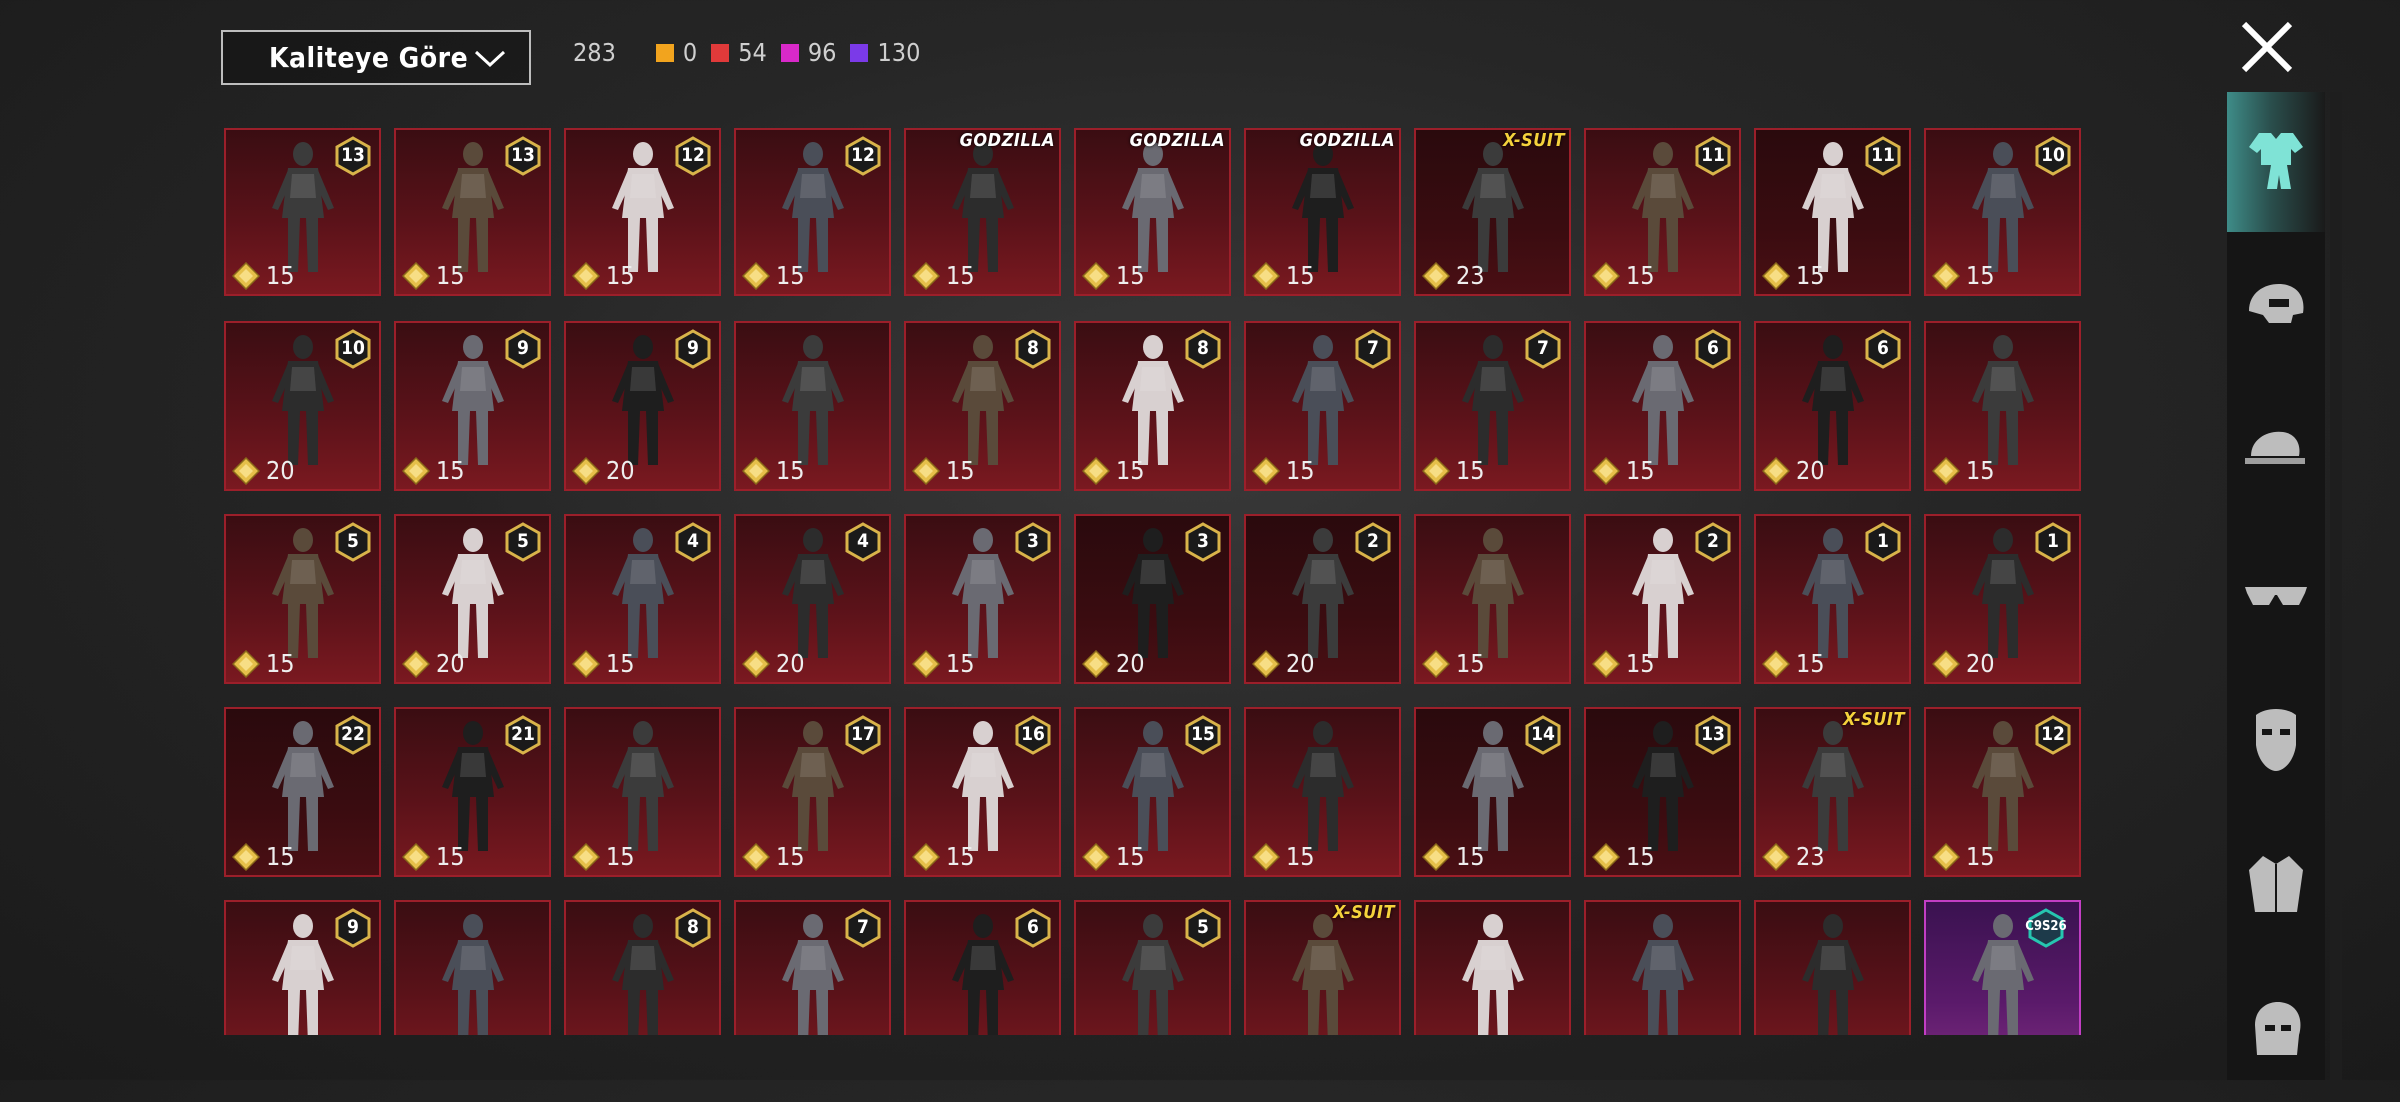 The height and width of the screenshot is (1102, 2400). What do you see at coordinates (812, 599) in the screenshot?
I see `outfit-card: 4 20` at bounding box center [812, 599].